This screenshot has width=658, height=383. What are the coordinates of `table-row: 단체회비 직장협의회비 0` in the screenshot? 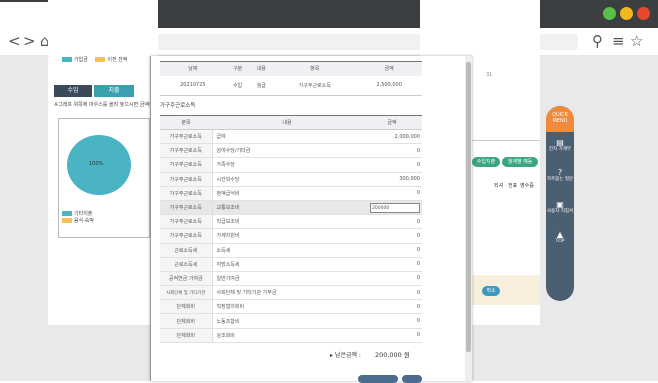 It's located at (291, 307).